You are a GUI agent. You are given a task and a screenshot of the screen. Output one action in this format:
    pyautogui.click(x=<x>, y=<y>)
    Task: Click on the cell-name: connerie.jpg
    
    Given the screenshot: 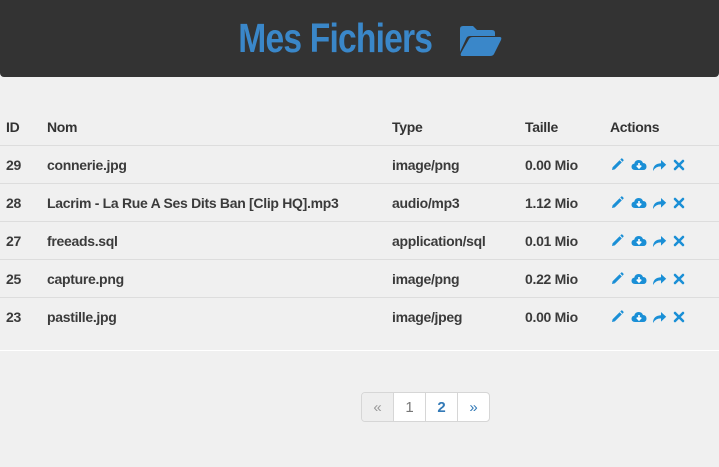 What is the action you would take?
    pyautogui.click(x=219, y=164)
    